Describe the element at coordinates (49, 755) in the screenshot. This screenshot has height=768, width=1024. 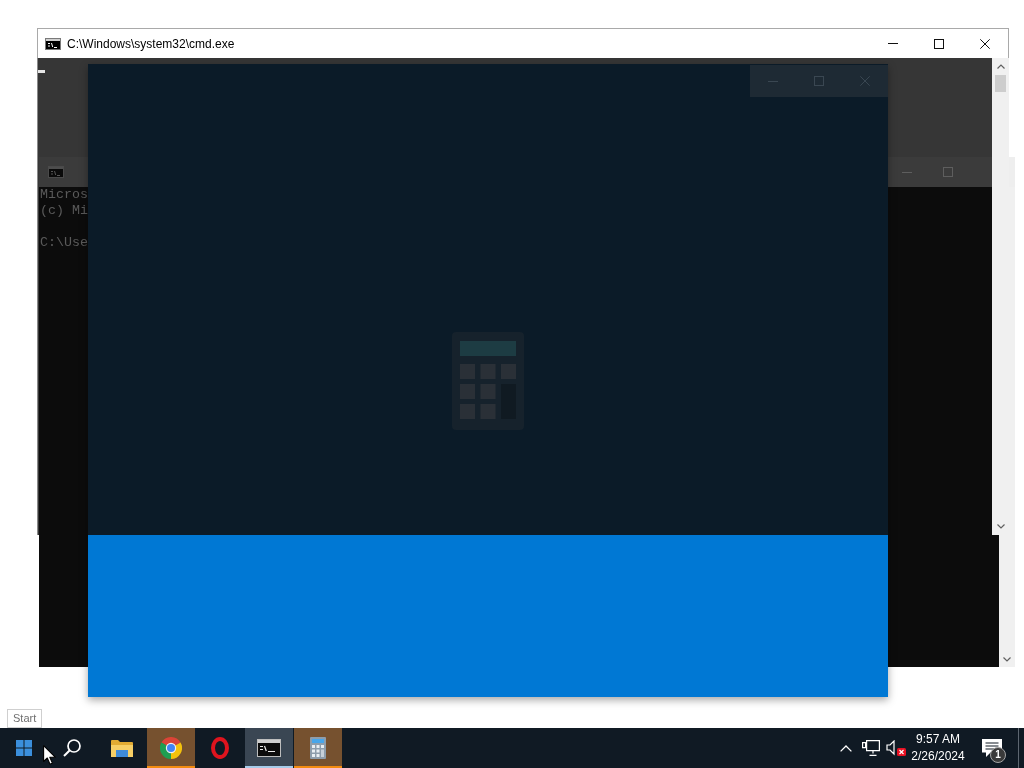
I see `mouse-pointer-icon` at that location.